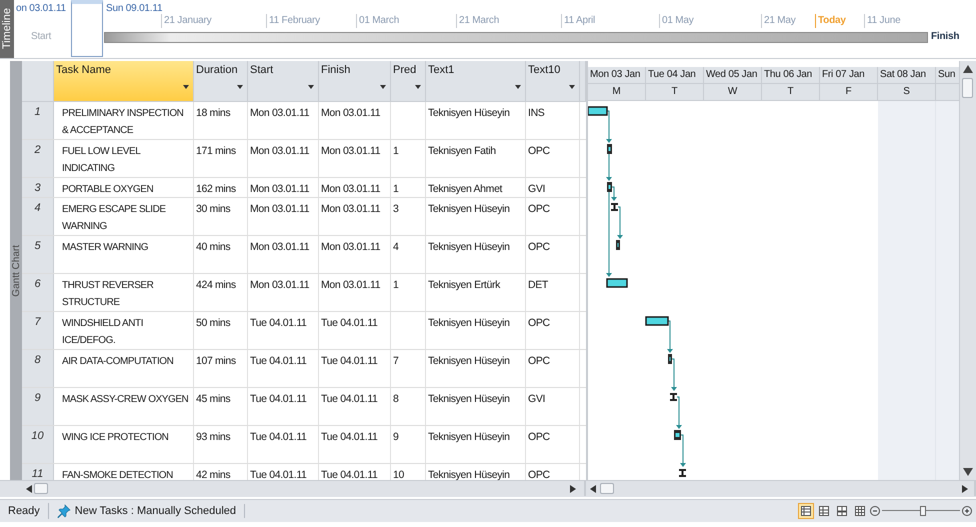  What do you see at coordinates (188, 20) in the screenshot?
I see `timeline-date: 21 January` at bounding box center [188, 20].